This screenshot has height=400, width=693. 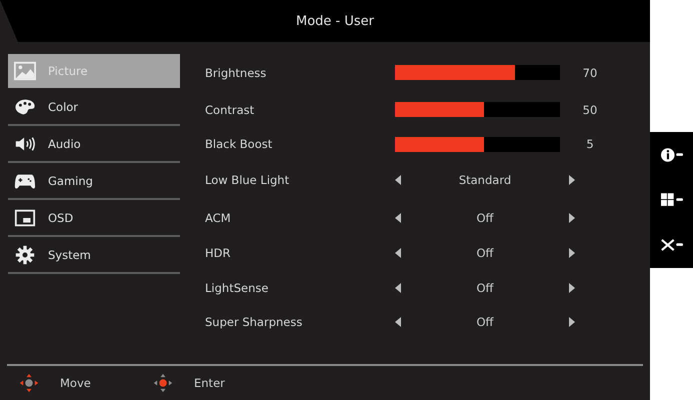 I want to click on menu-item: System, so click(x=94, y=256).